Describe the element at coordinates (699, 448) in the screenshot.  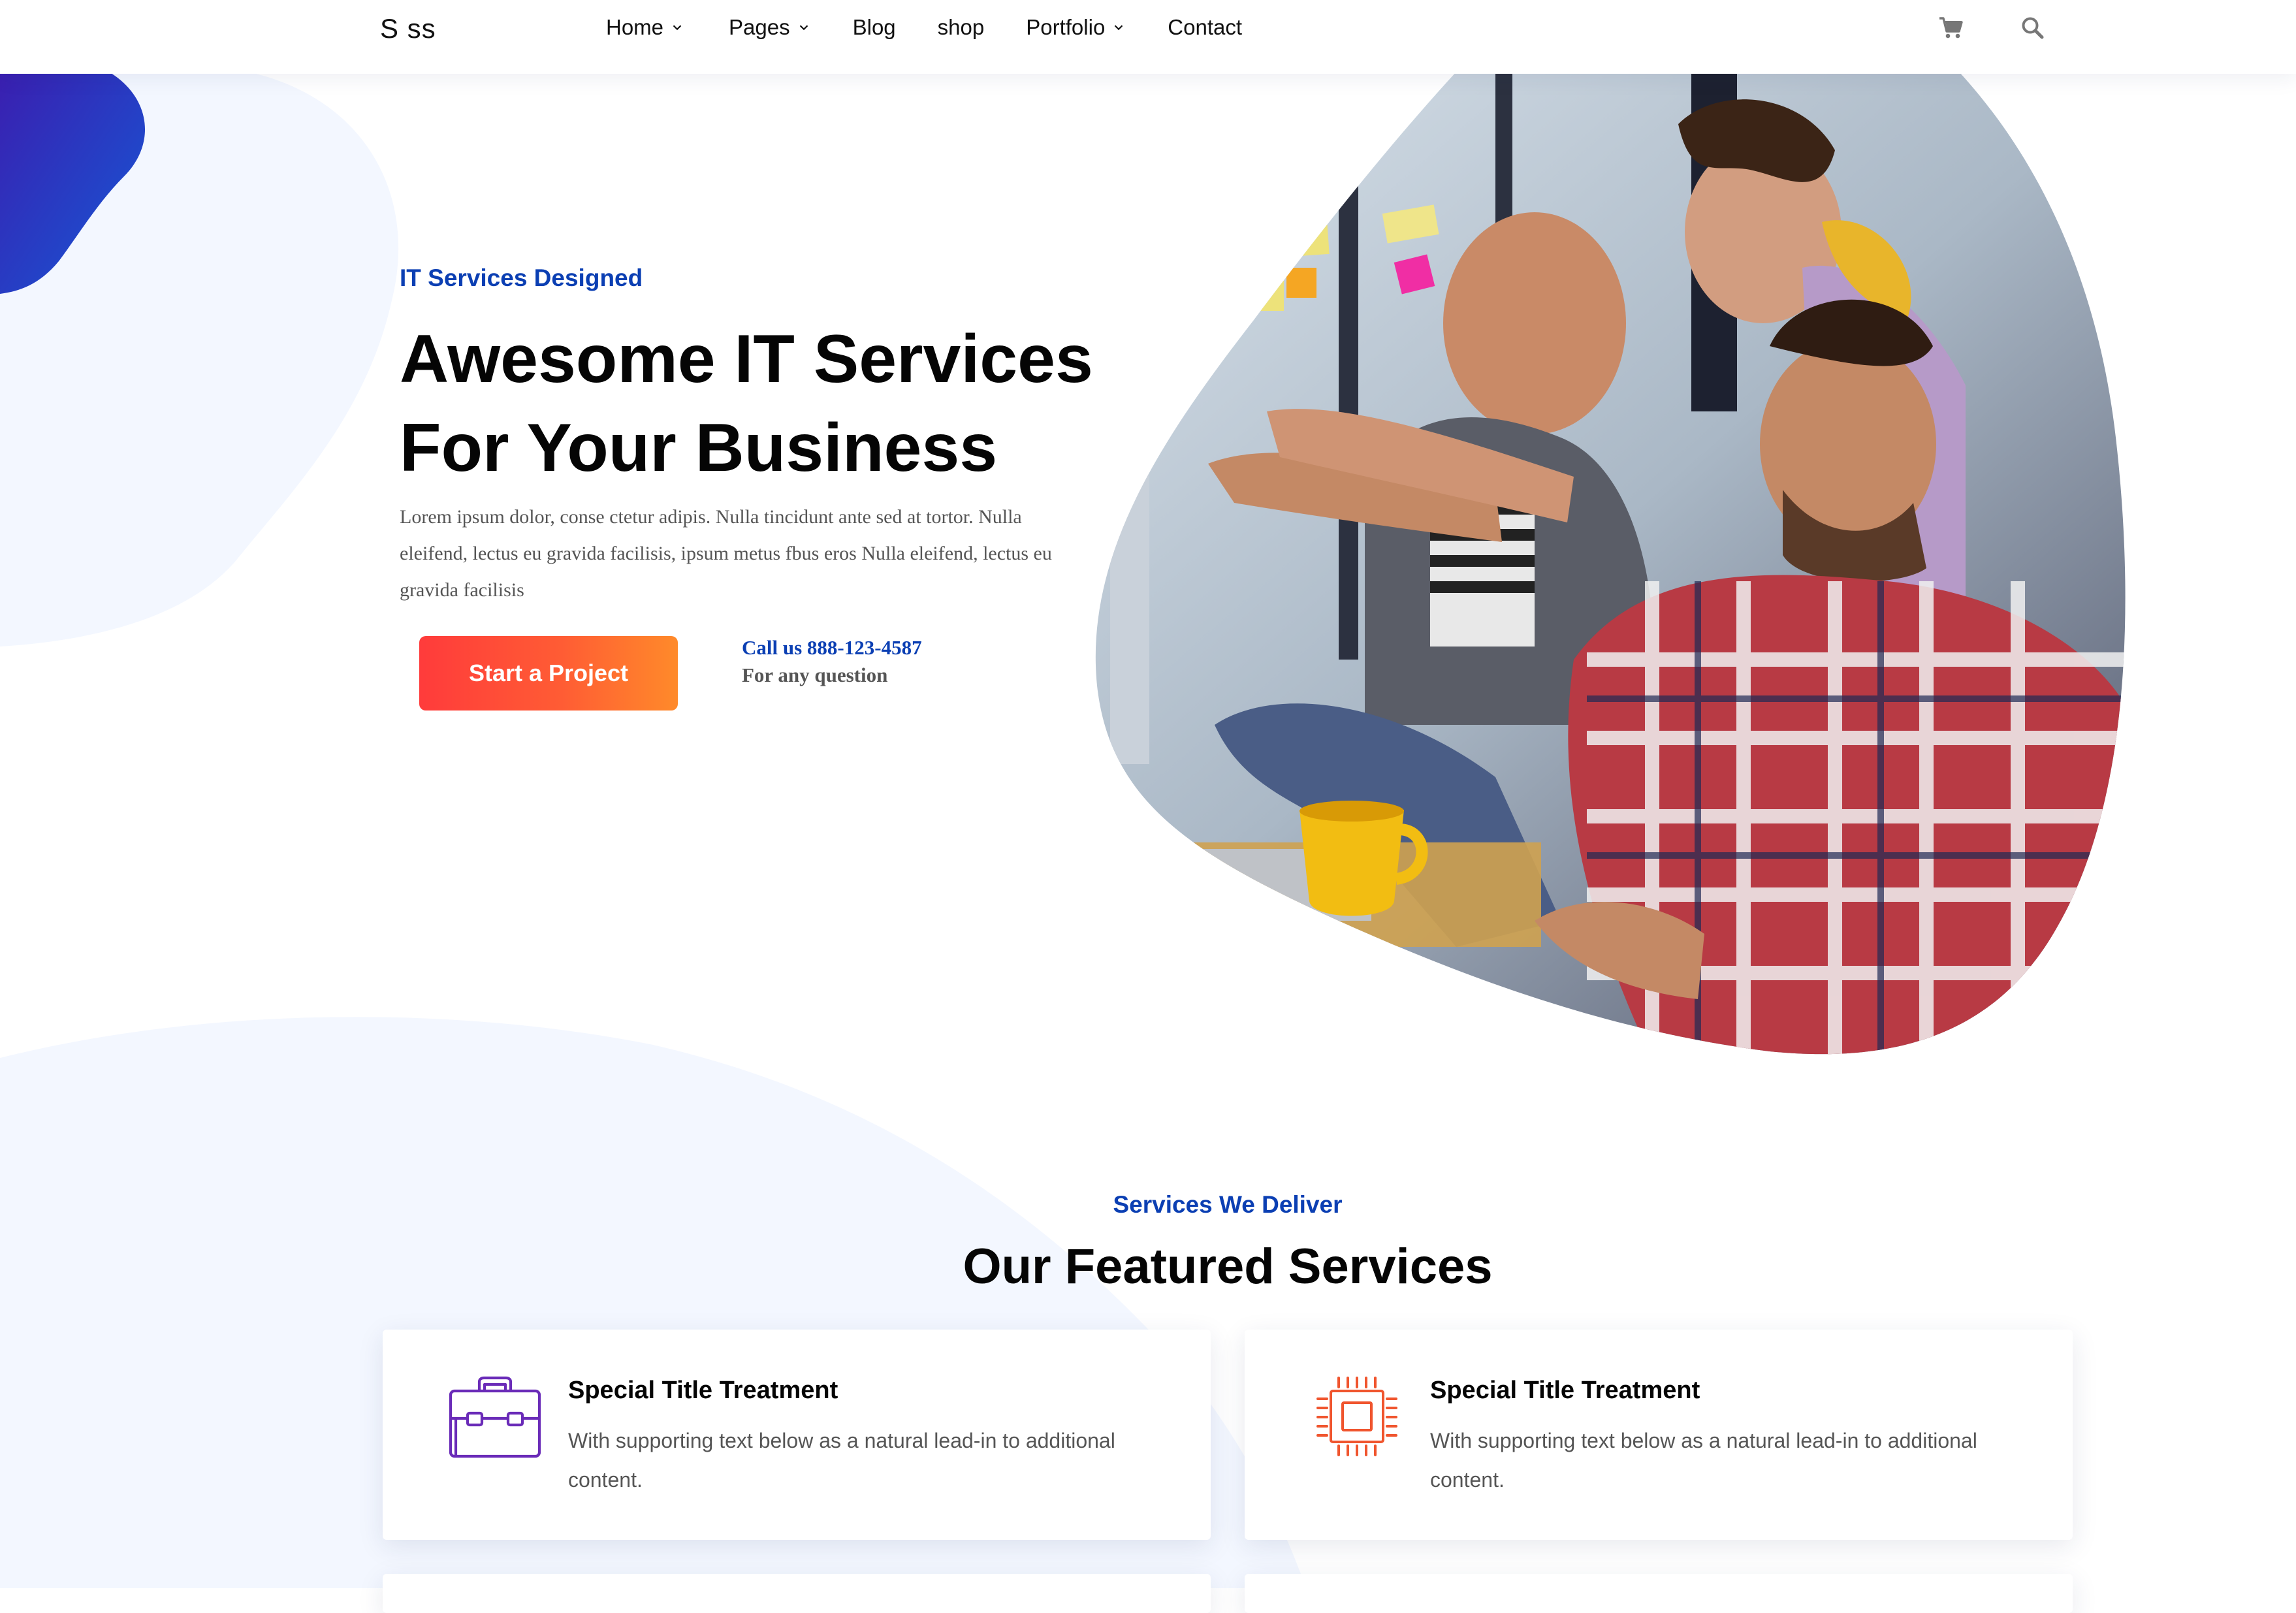
I see `hero-title-line-2: For Your Business` at that location.